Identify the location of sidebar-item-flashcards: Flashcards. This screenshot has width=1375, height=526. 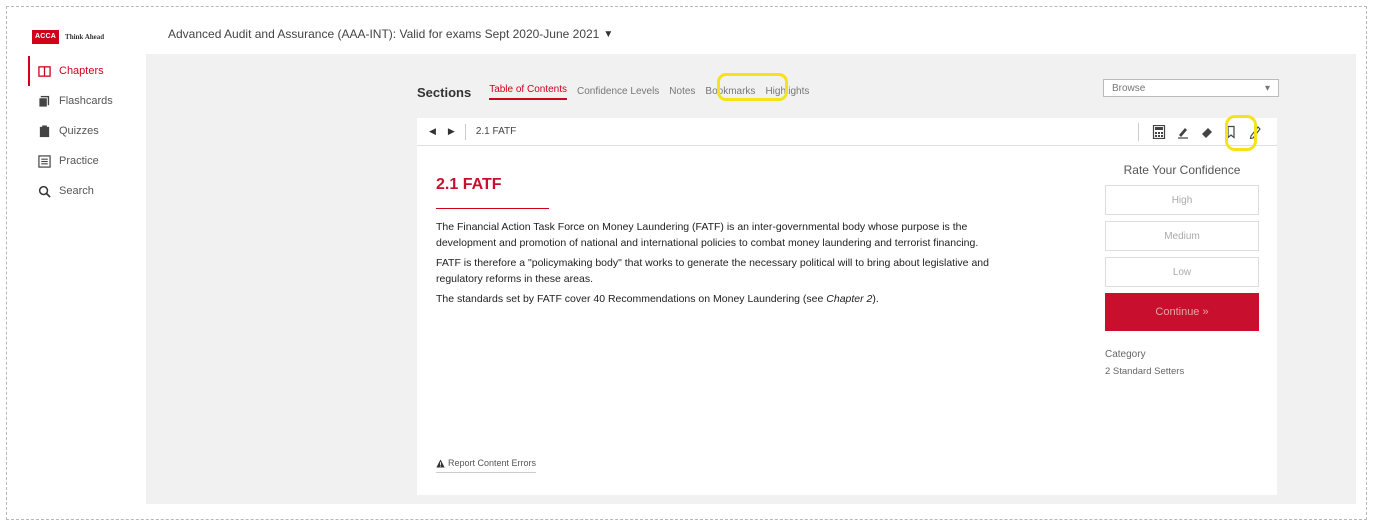
(83, 101).